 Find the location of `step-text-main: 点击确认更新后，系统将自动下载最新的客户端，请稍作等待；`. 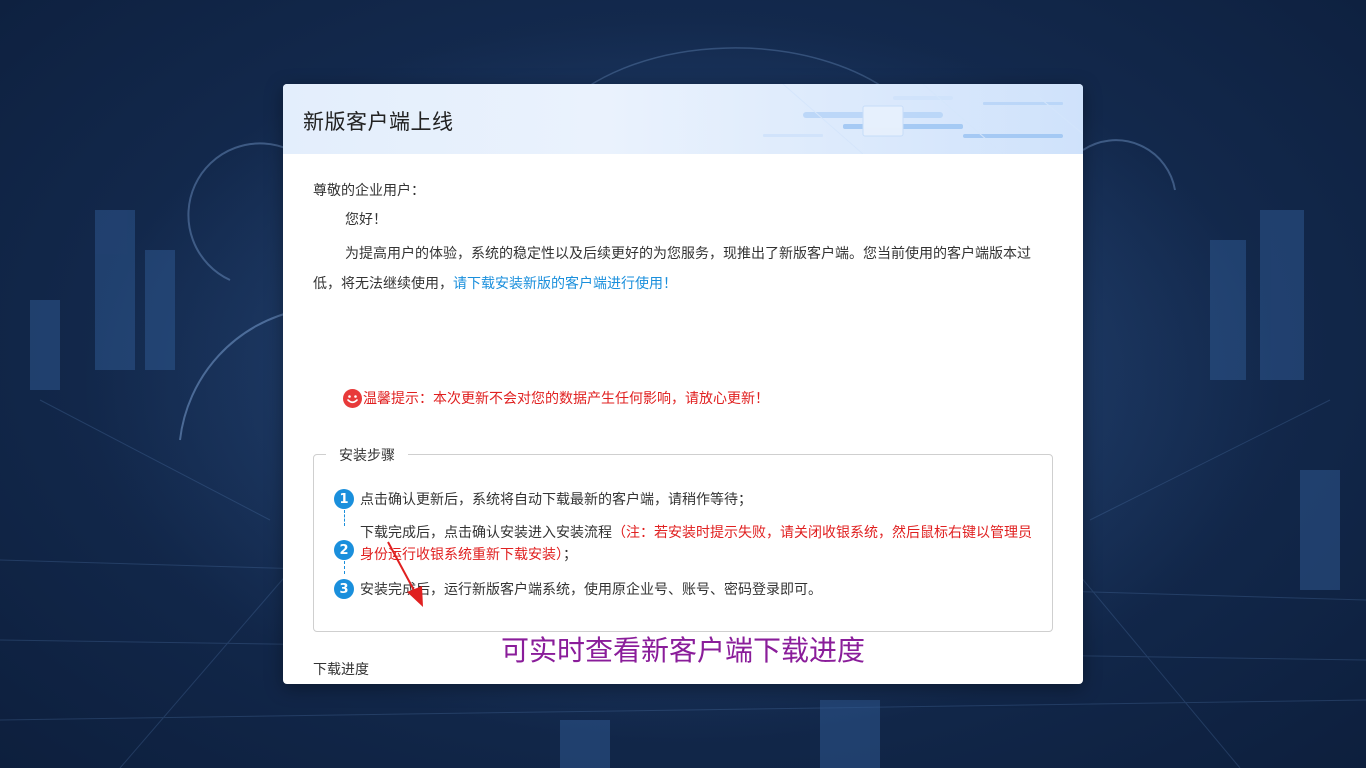

step-text-main: 点击确认更新后，系统将自动下载最新的客户端，请稍作等待； is located at coordinates (556, 500).